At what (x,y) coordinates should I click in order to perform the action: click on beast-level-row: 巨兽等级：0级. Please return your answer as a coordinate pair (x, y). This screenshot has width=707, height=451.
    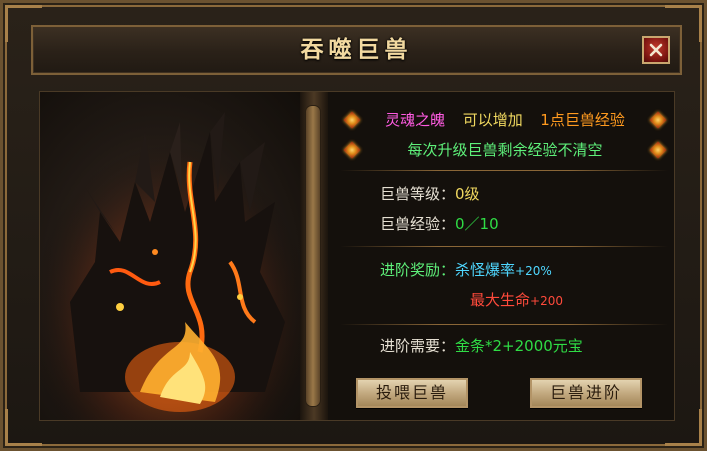
    Looking at the image, I should click on (543, 194).